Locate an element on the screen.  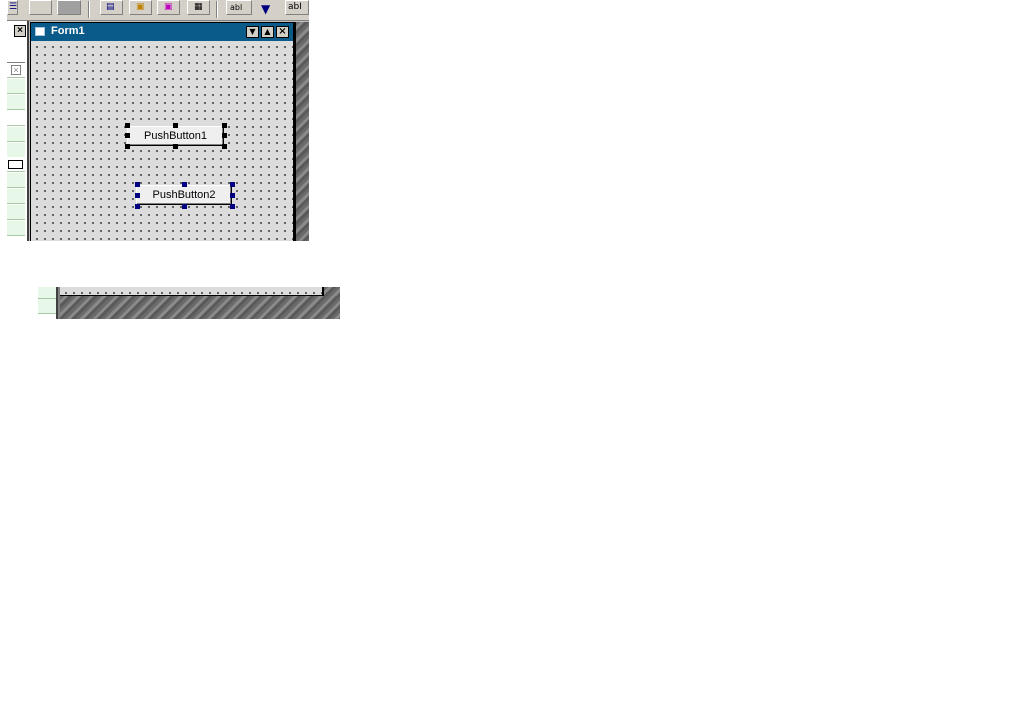
dropdown-icon: ▼ is located at coordinates (268, 7).